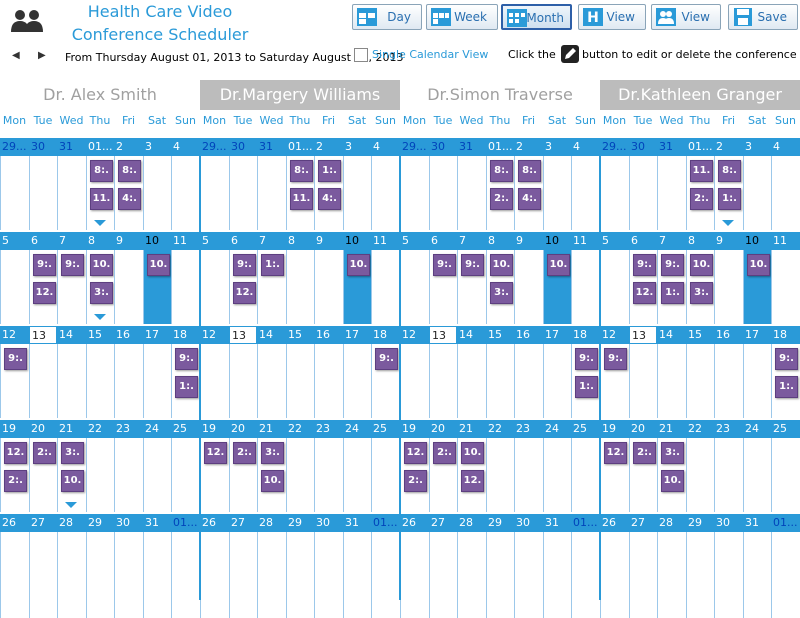 Image resolution: width=800 pixels, height=618 pixels. Describe the element at coordinates (615, 453) in the screenshot. I see `appointment-block: 12.` at that location.